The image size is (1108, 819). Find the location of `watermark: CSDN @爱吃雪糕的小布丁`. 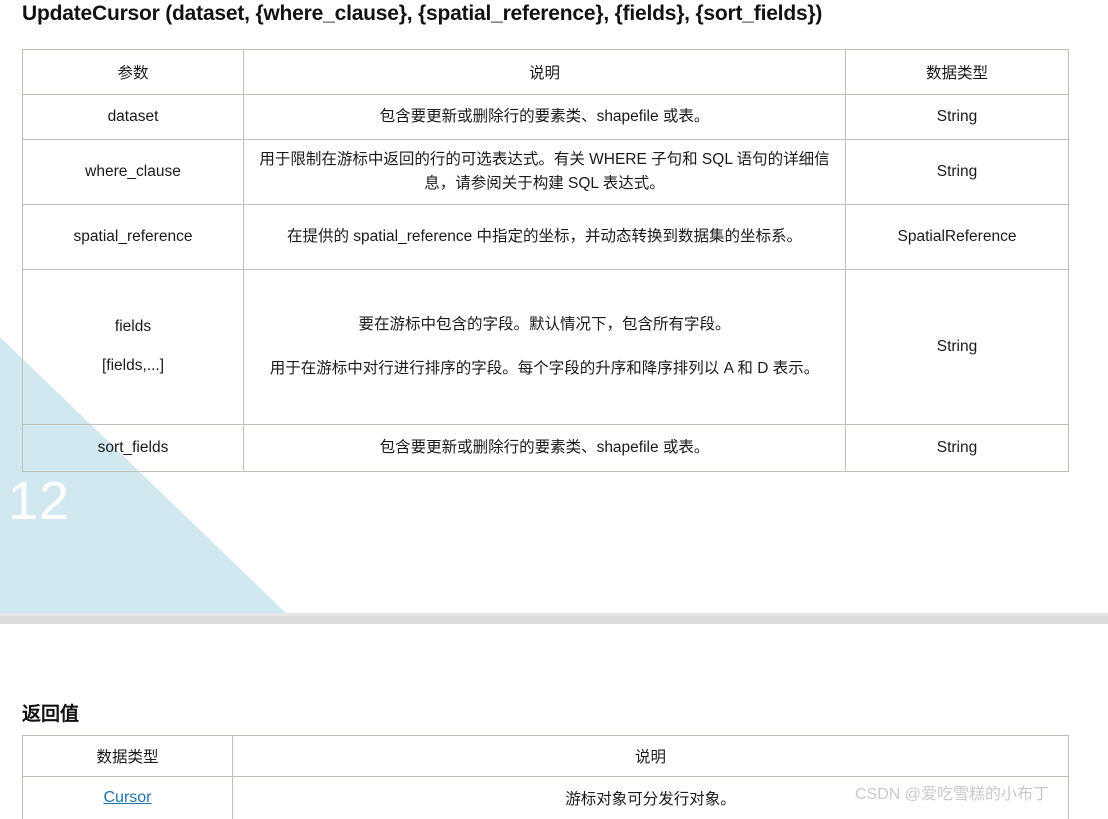

watermark: CSDN @爱吃雪糕的小布丁 is located at coordinates (952, 794).